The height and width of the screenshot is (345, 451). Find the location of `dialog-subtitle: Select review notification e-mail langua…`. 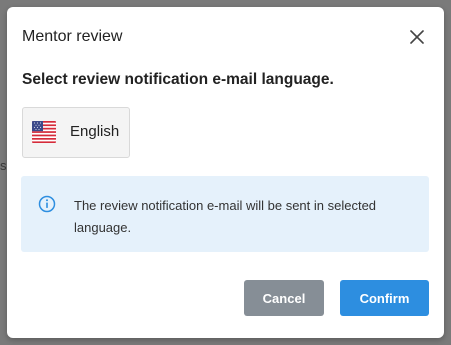

dialog-subtitle: Select review notification e-mail langua… is located at coordinates (178, 79).